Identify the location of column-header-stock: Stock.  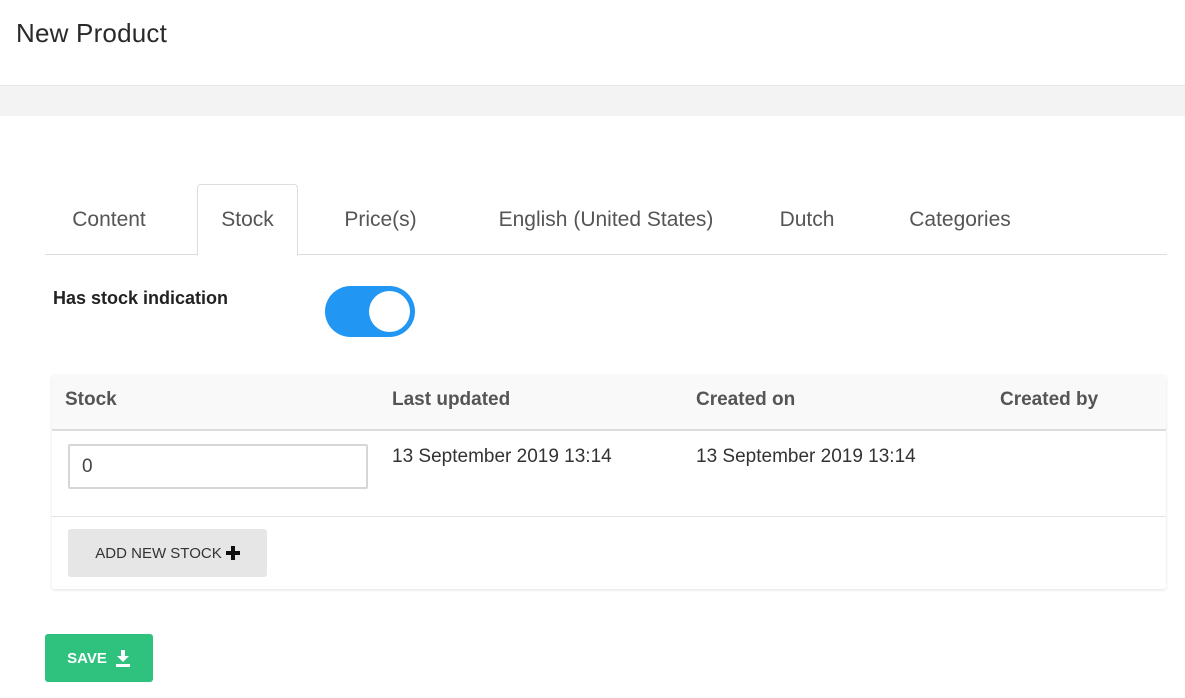
(91, 399).